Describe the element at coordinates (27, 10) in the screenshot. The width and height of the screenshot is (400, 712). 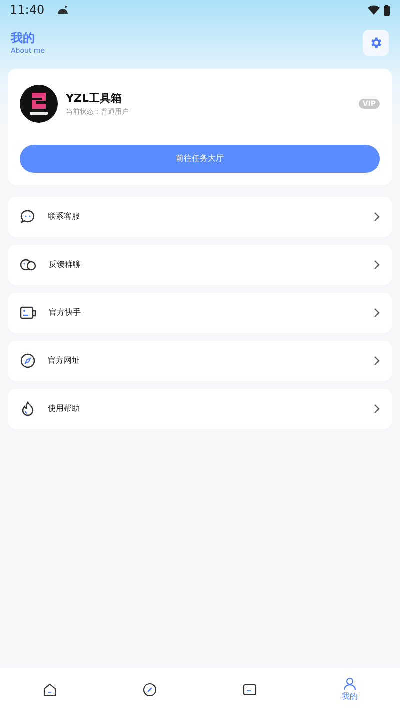
I see `status-time: 11:40` at that location.